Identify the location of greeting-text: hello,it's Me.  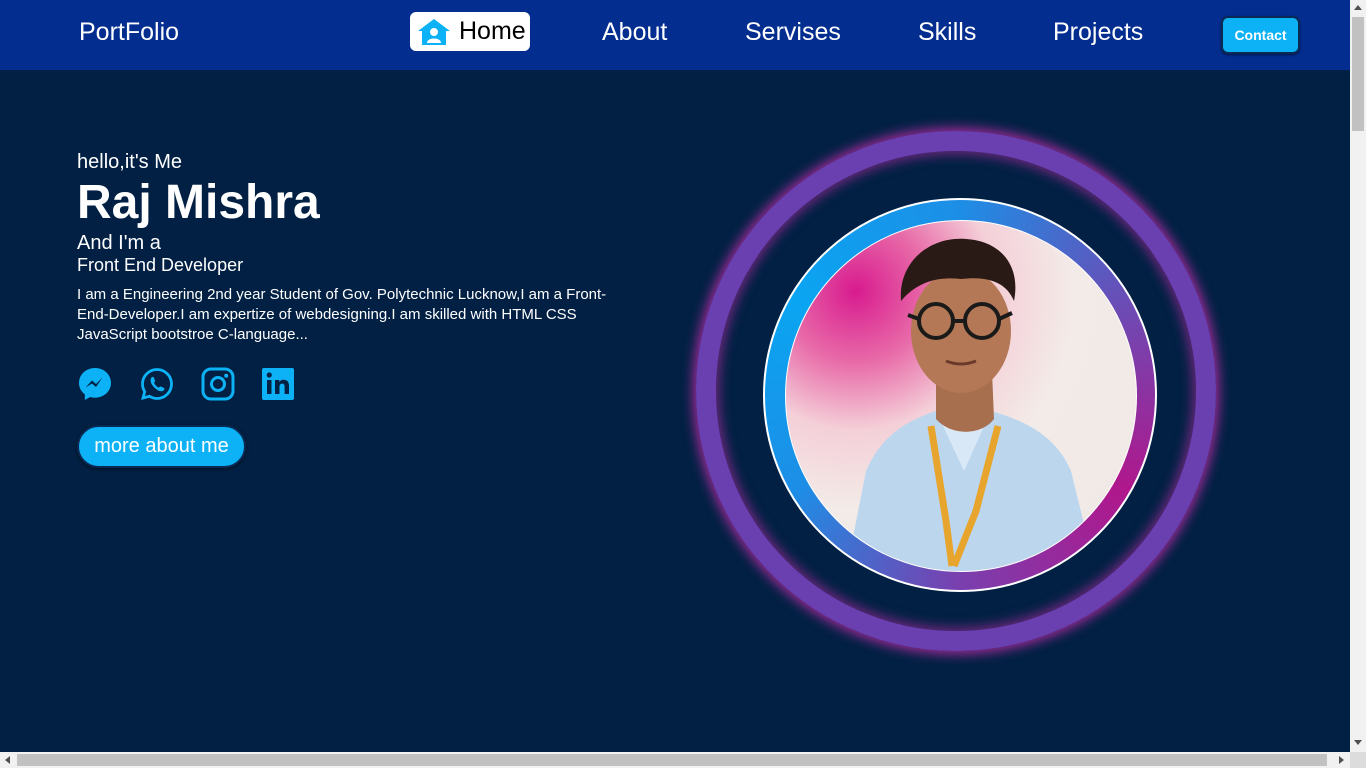
(129, 162).